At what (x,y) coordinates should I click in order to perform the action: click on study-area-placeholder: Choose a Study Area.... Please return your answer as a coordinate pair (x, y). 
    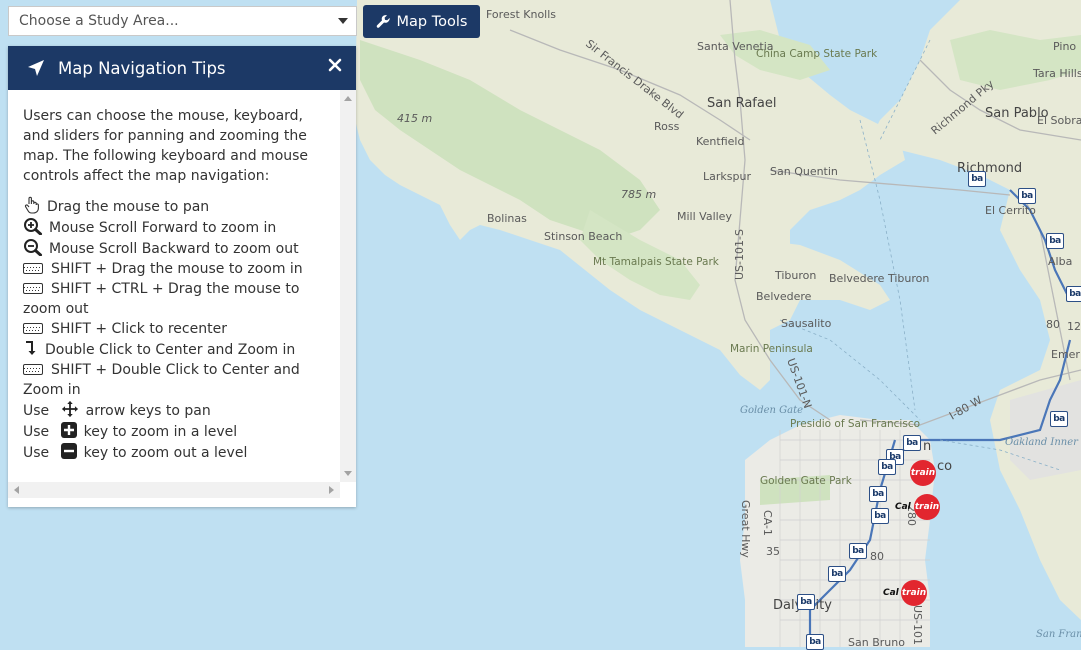
    Looking at the image, I should click on (99, 21).